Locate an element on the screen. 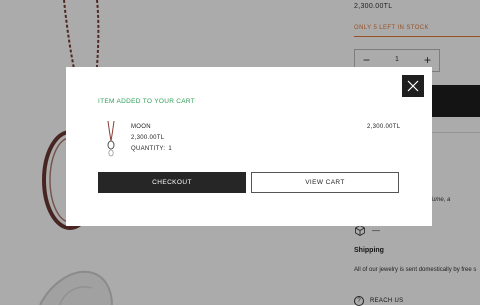 The image size is (480, 306). cart-item-name: MOON is located at coordinates (141, 127).